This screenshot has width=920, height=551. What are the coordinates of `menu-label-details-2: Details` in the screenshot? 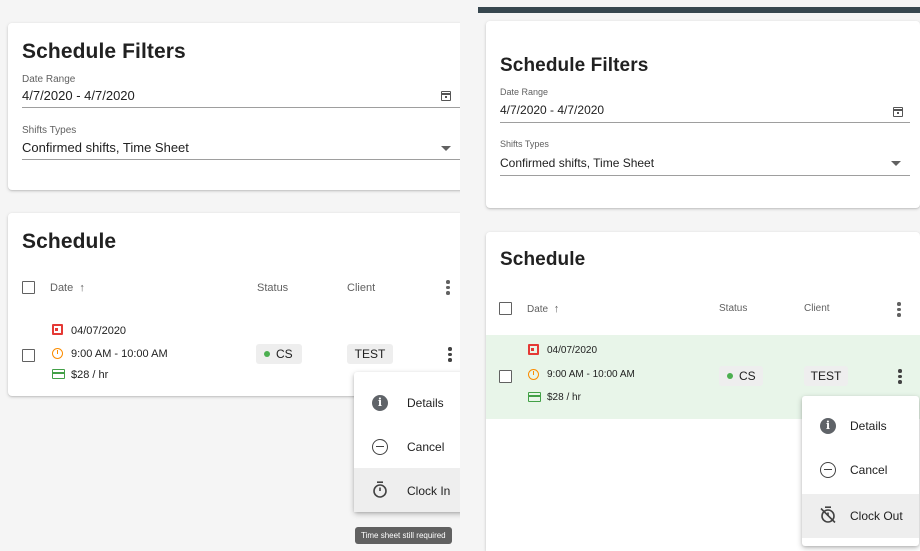 It's located at (868, 426).